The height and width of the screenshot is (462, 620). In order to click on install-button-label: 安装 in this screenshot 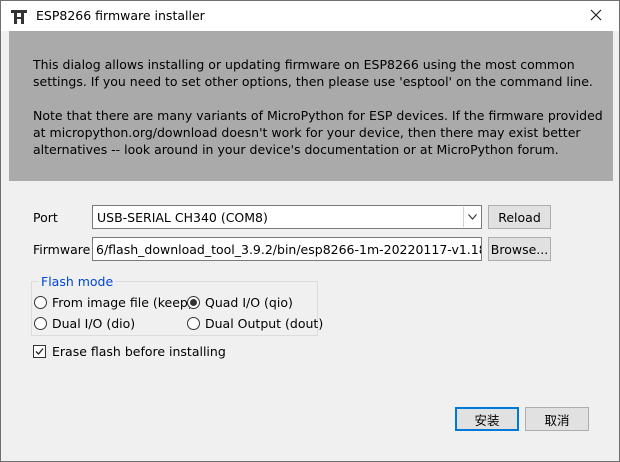, I will do `click(487, 420)`.